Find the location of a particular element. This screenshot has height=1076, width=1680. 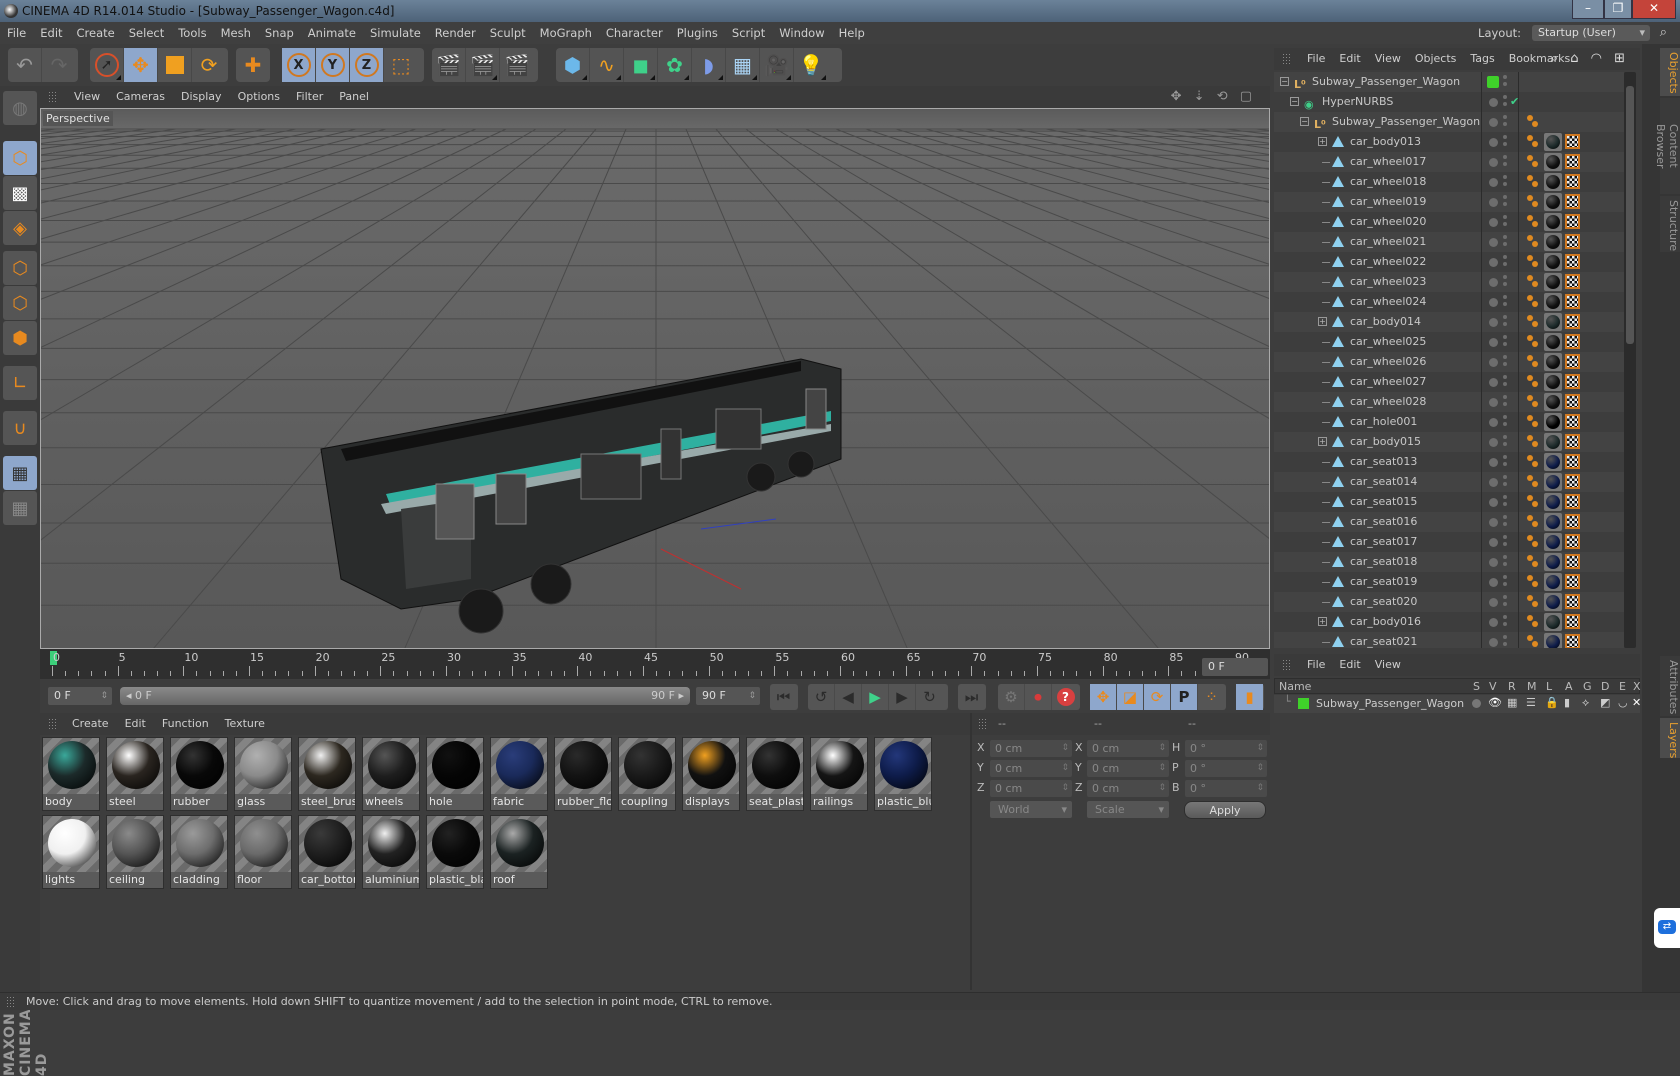

workplane-rotate-icon: ▦ is located at coordinates (20, 508).